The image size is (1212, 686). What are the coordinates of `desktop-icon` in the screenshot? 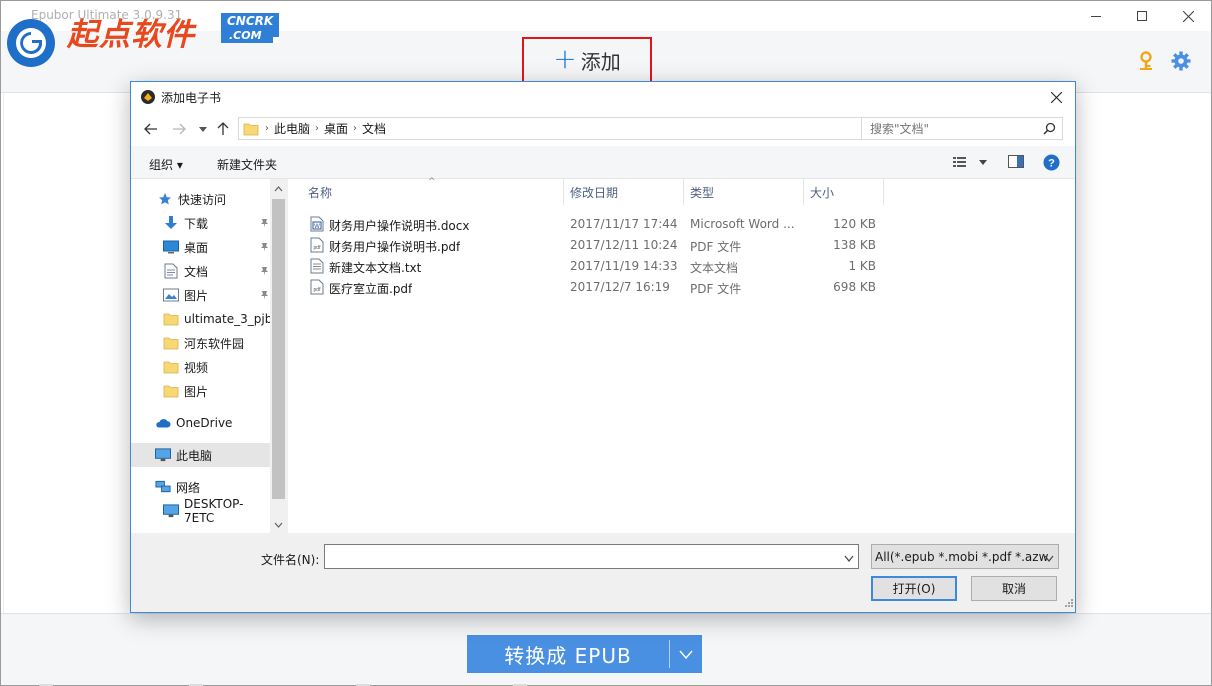 It's located at (171, 247).